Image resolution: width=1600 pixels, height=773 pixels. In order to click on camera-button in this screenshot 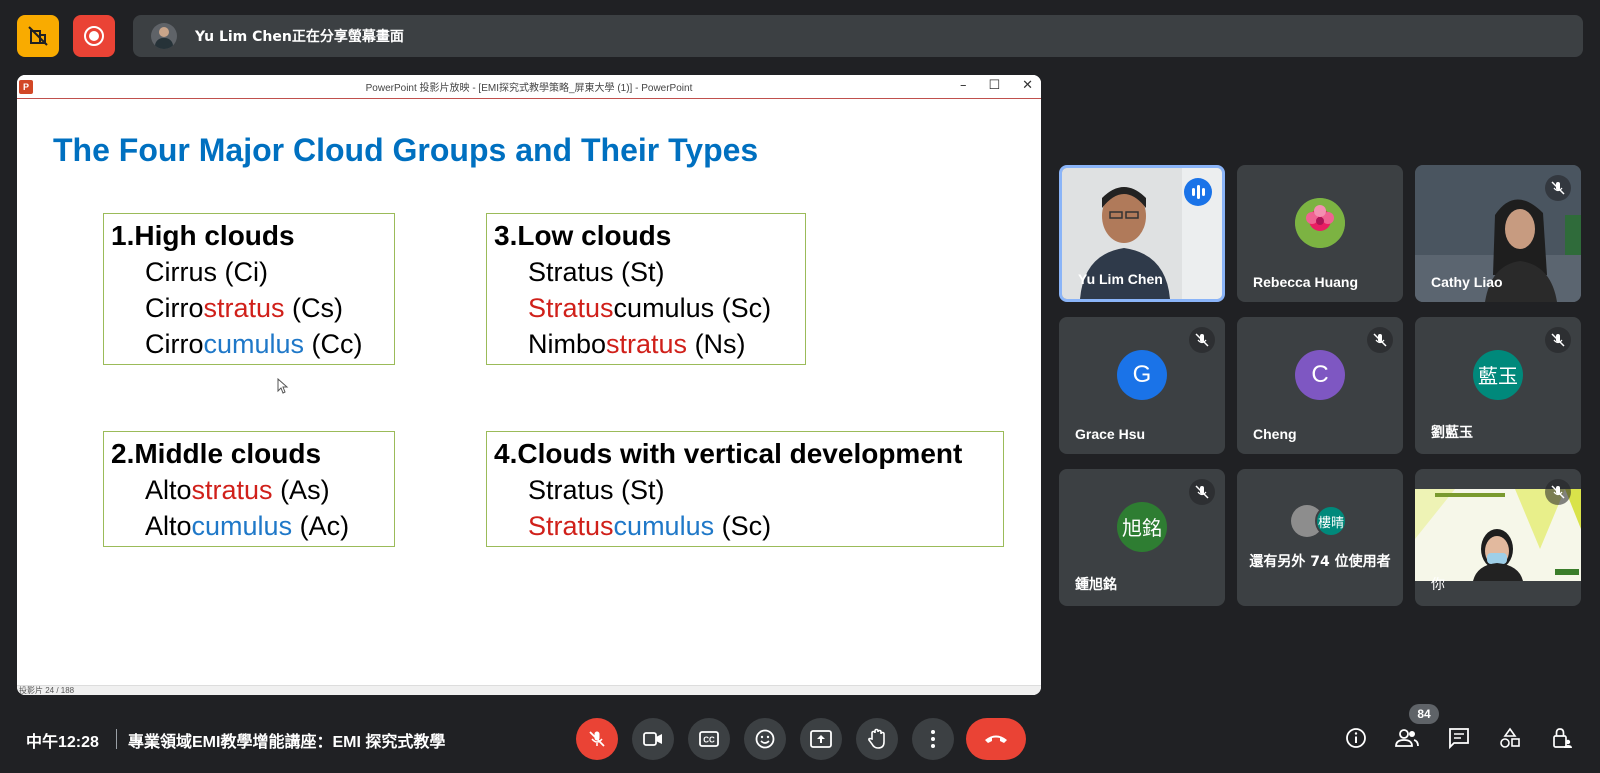, I will do `click(653, 739)`.